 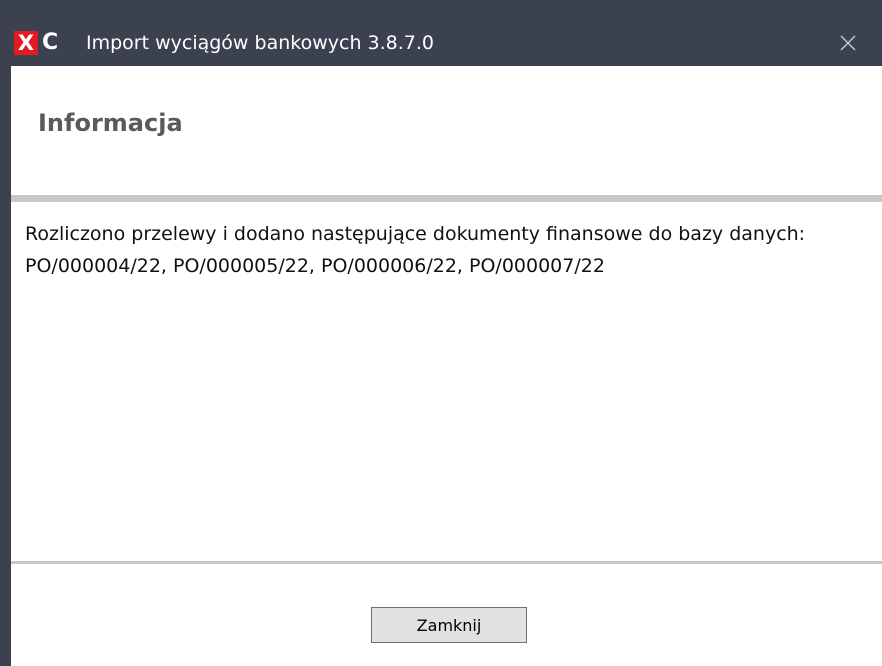 I want to click on heading-divider, so click(x=446, y=198).